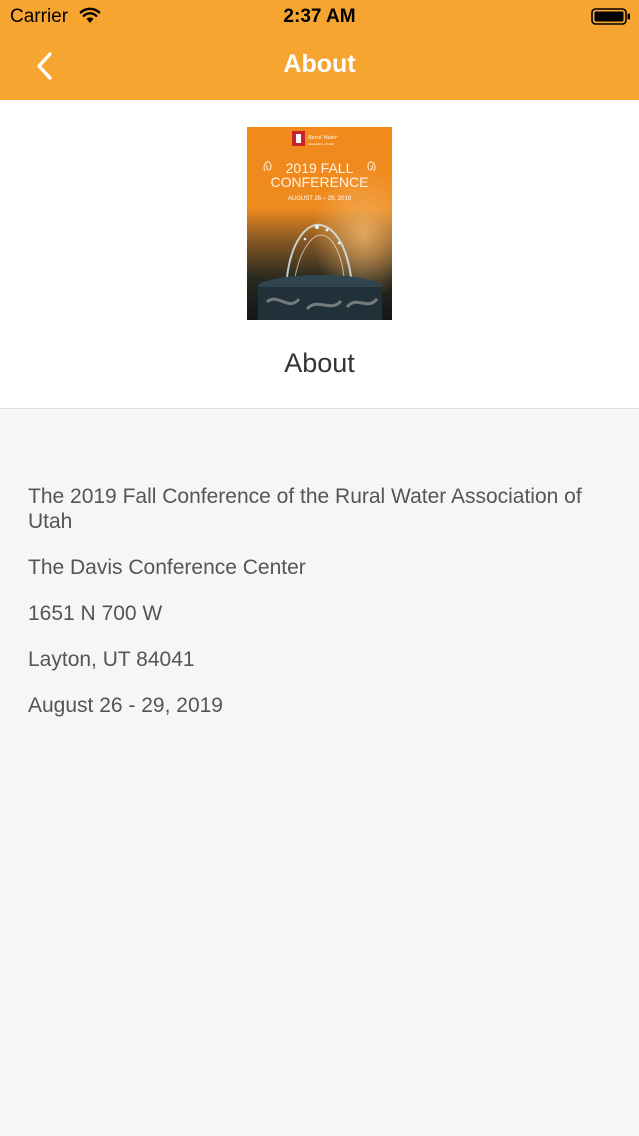 The image size is (639, 1136). Describe the element at coordinates (167, 567) in the screenshot. I see `venue-name: The Davis Conference Center` at that location.